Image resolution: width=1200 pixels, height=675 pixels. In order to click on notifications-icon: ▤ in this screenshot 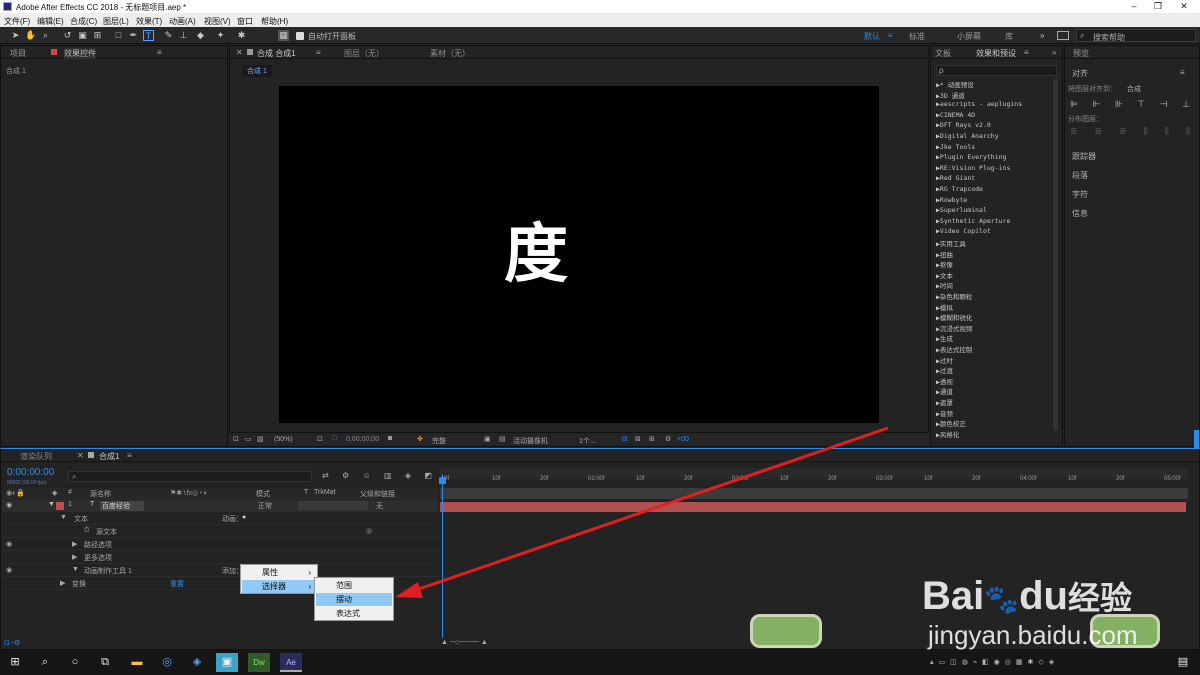, I will do `click(1183, 662)`.